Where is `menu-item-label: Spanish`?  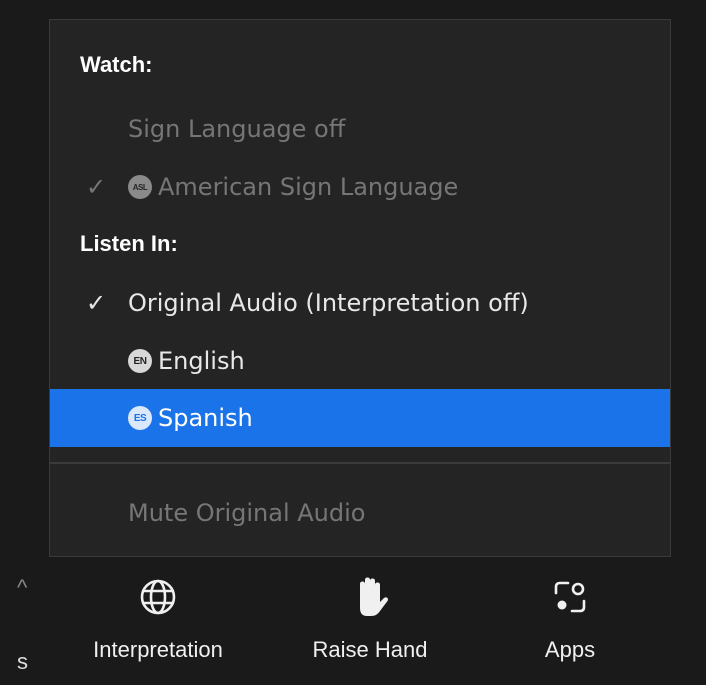 menu-item-label: Spanish is located at coordinates (205, 418).